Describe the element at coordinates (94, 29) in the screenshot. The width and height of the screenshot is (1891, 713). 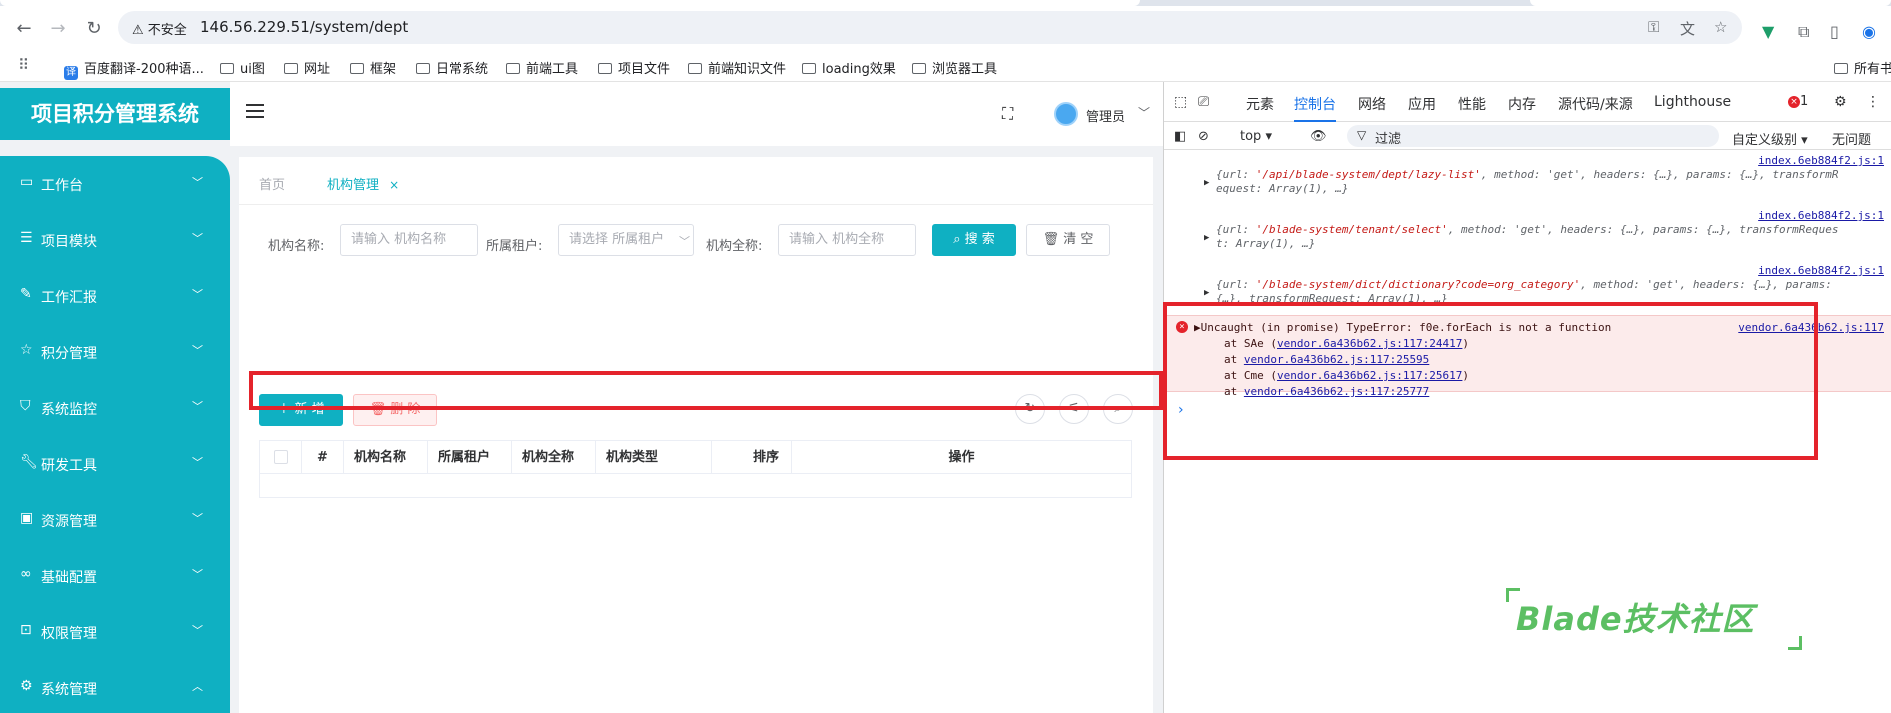
I see `reload-icon: ↻` at that location.